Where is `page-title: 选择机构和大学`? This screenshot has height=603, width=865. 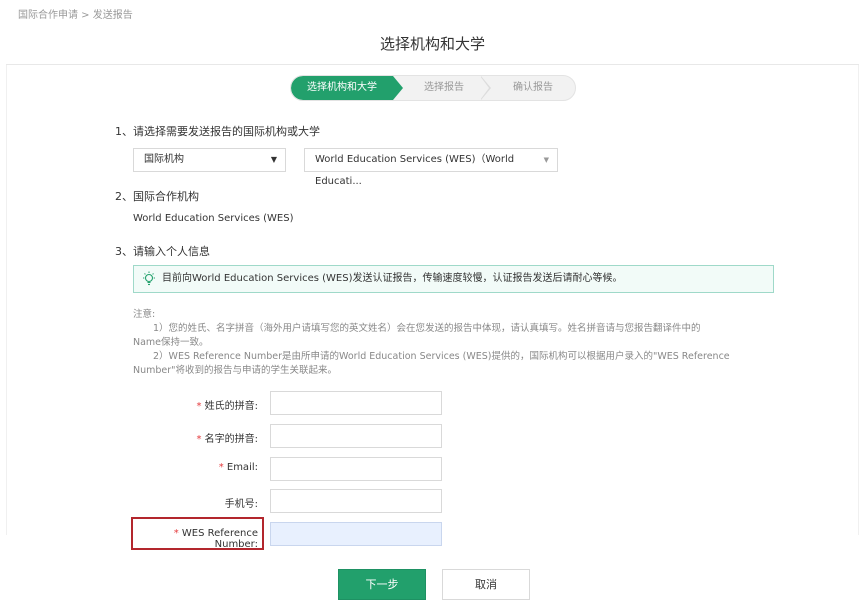
page-title: 选择机构和大学 is located at coordinates (432, 44).